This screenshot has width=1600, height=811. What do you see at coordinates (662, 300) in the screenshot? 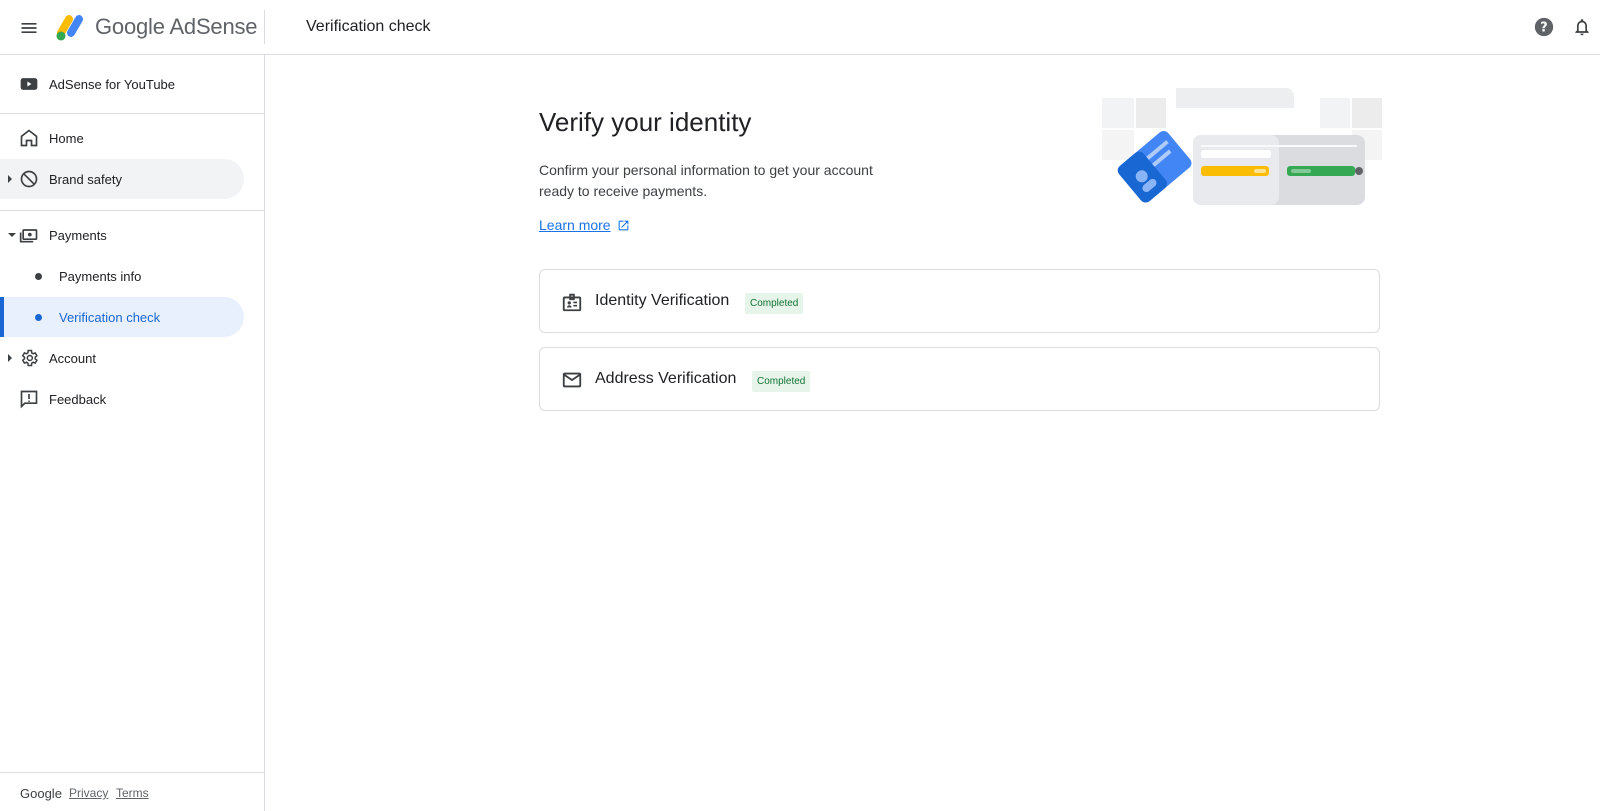
I see `card-title: Identity Verification` at bounding box center [662, 300].